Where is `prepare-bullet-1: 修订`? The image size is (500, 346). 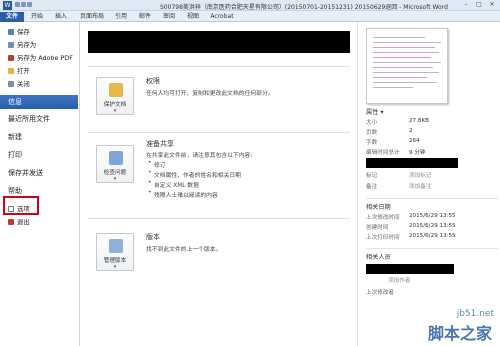
prepare-bullet-1: 修订 is located at coordinates (156, 164).